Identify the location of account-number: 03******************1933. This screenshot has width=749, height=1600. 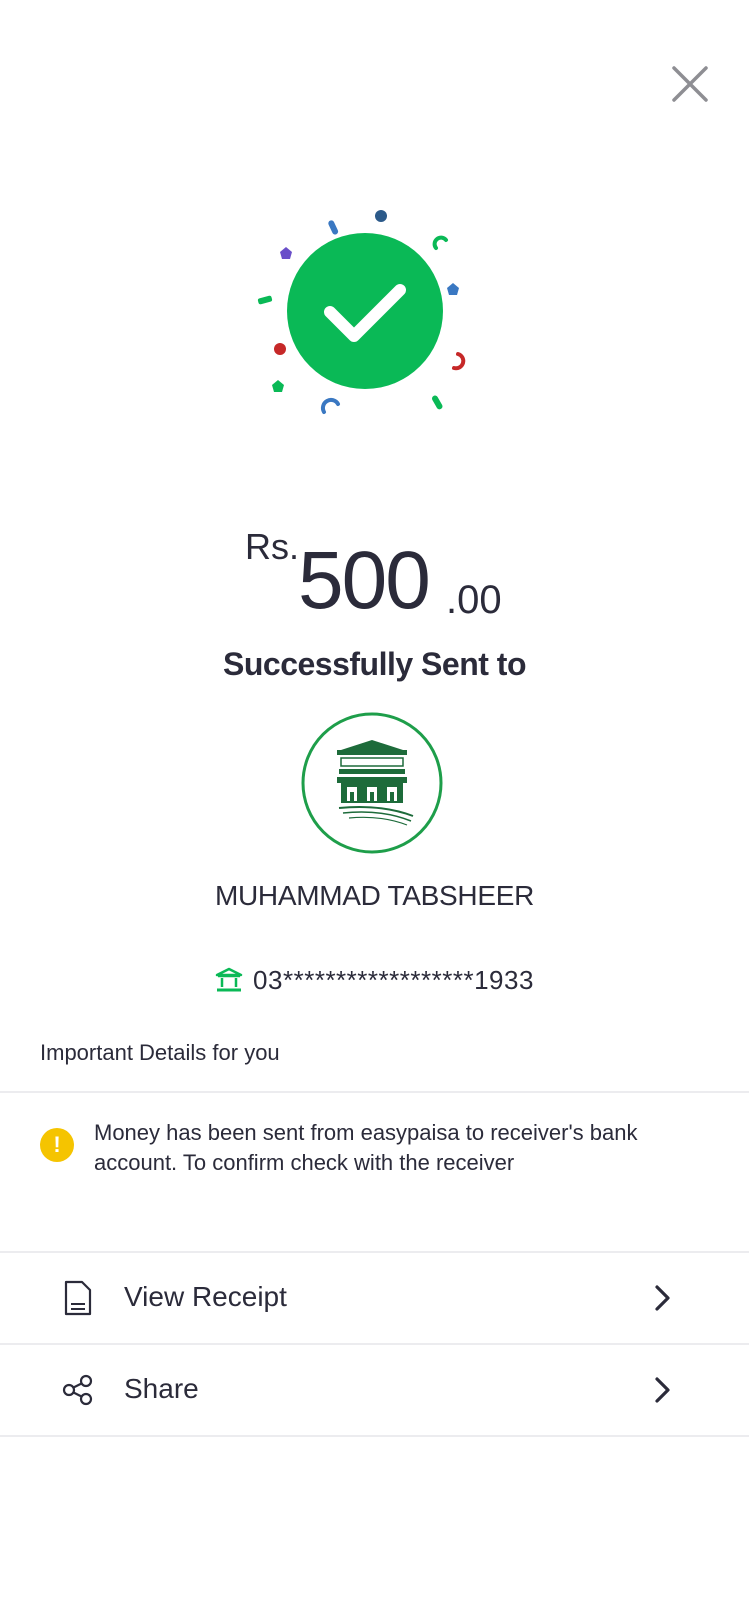
(393, 979).